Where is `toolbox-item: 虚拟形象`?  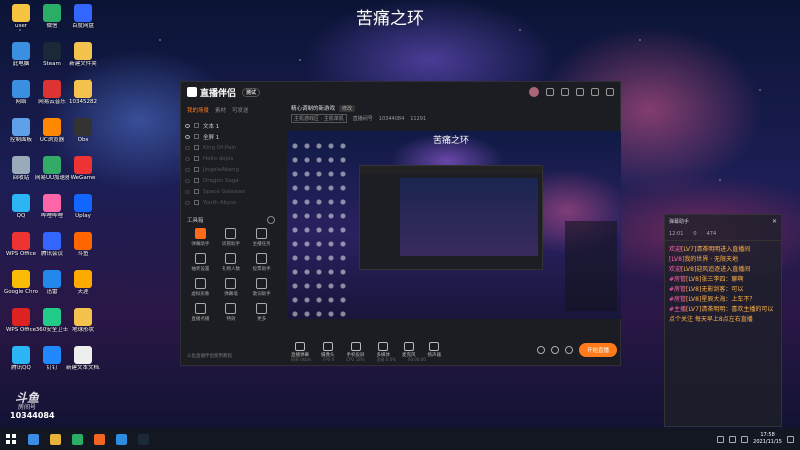 toolbox-item: 虚拟形象 is located at coordinates (200, 287).